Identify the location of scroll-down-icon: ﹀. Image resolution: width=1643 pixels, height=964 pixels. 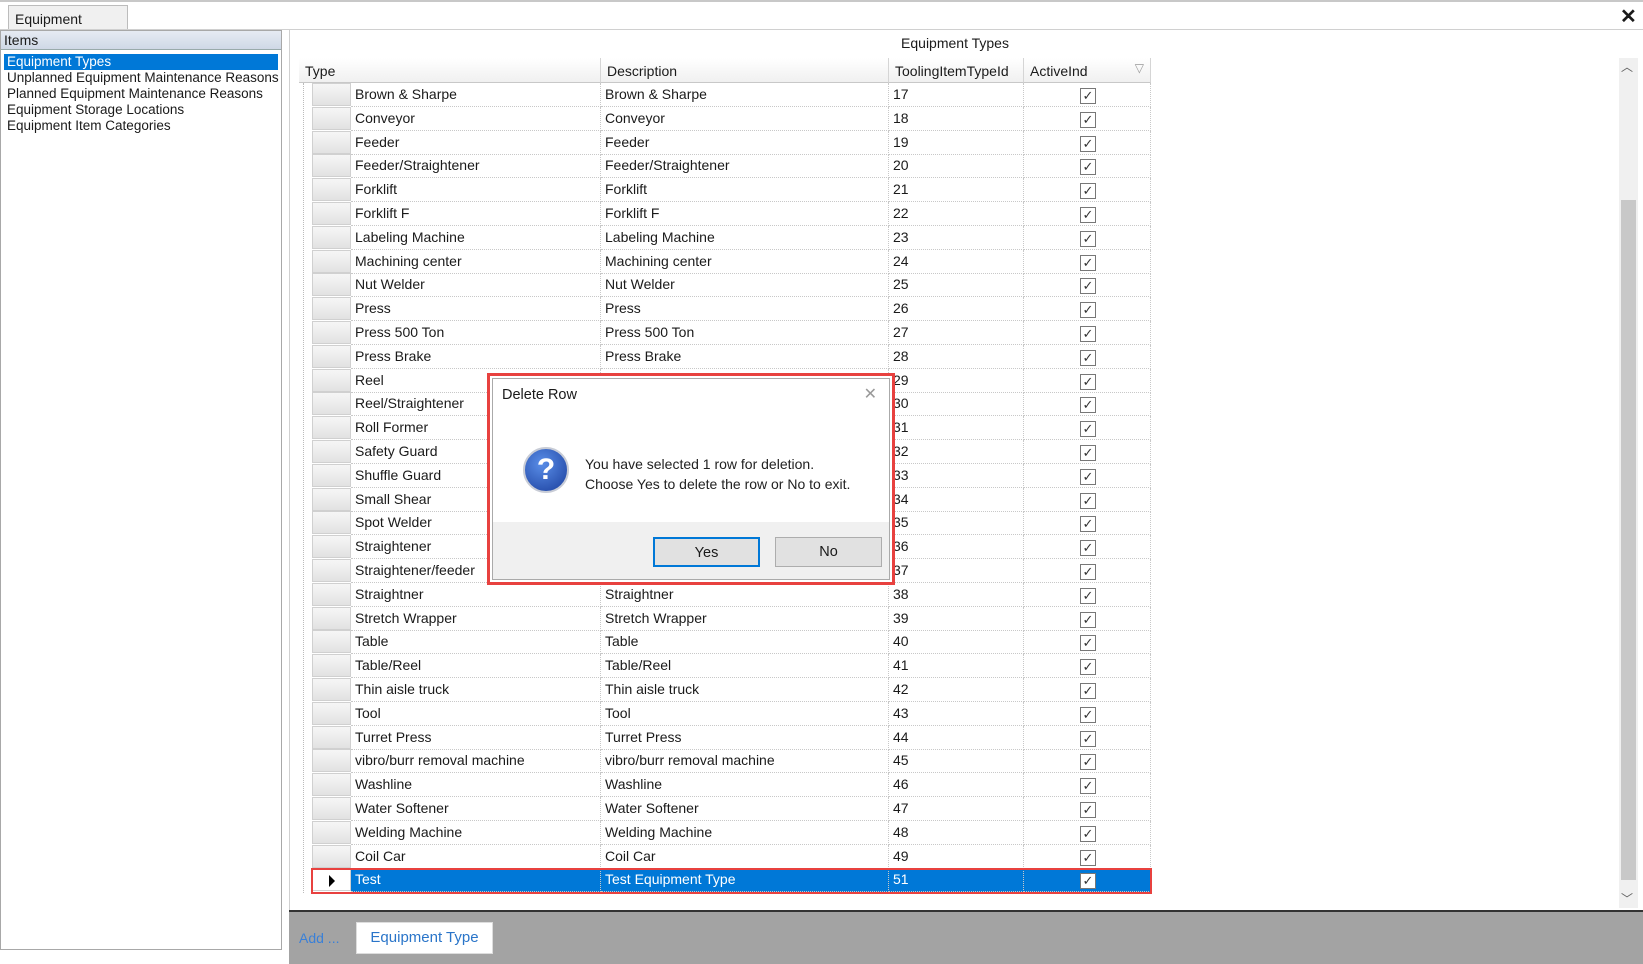
(1627, 898).